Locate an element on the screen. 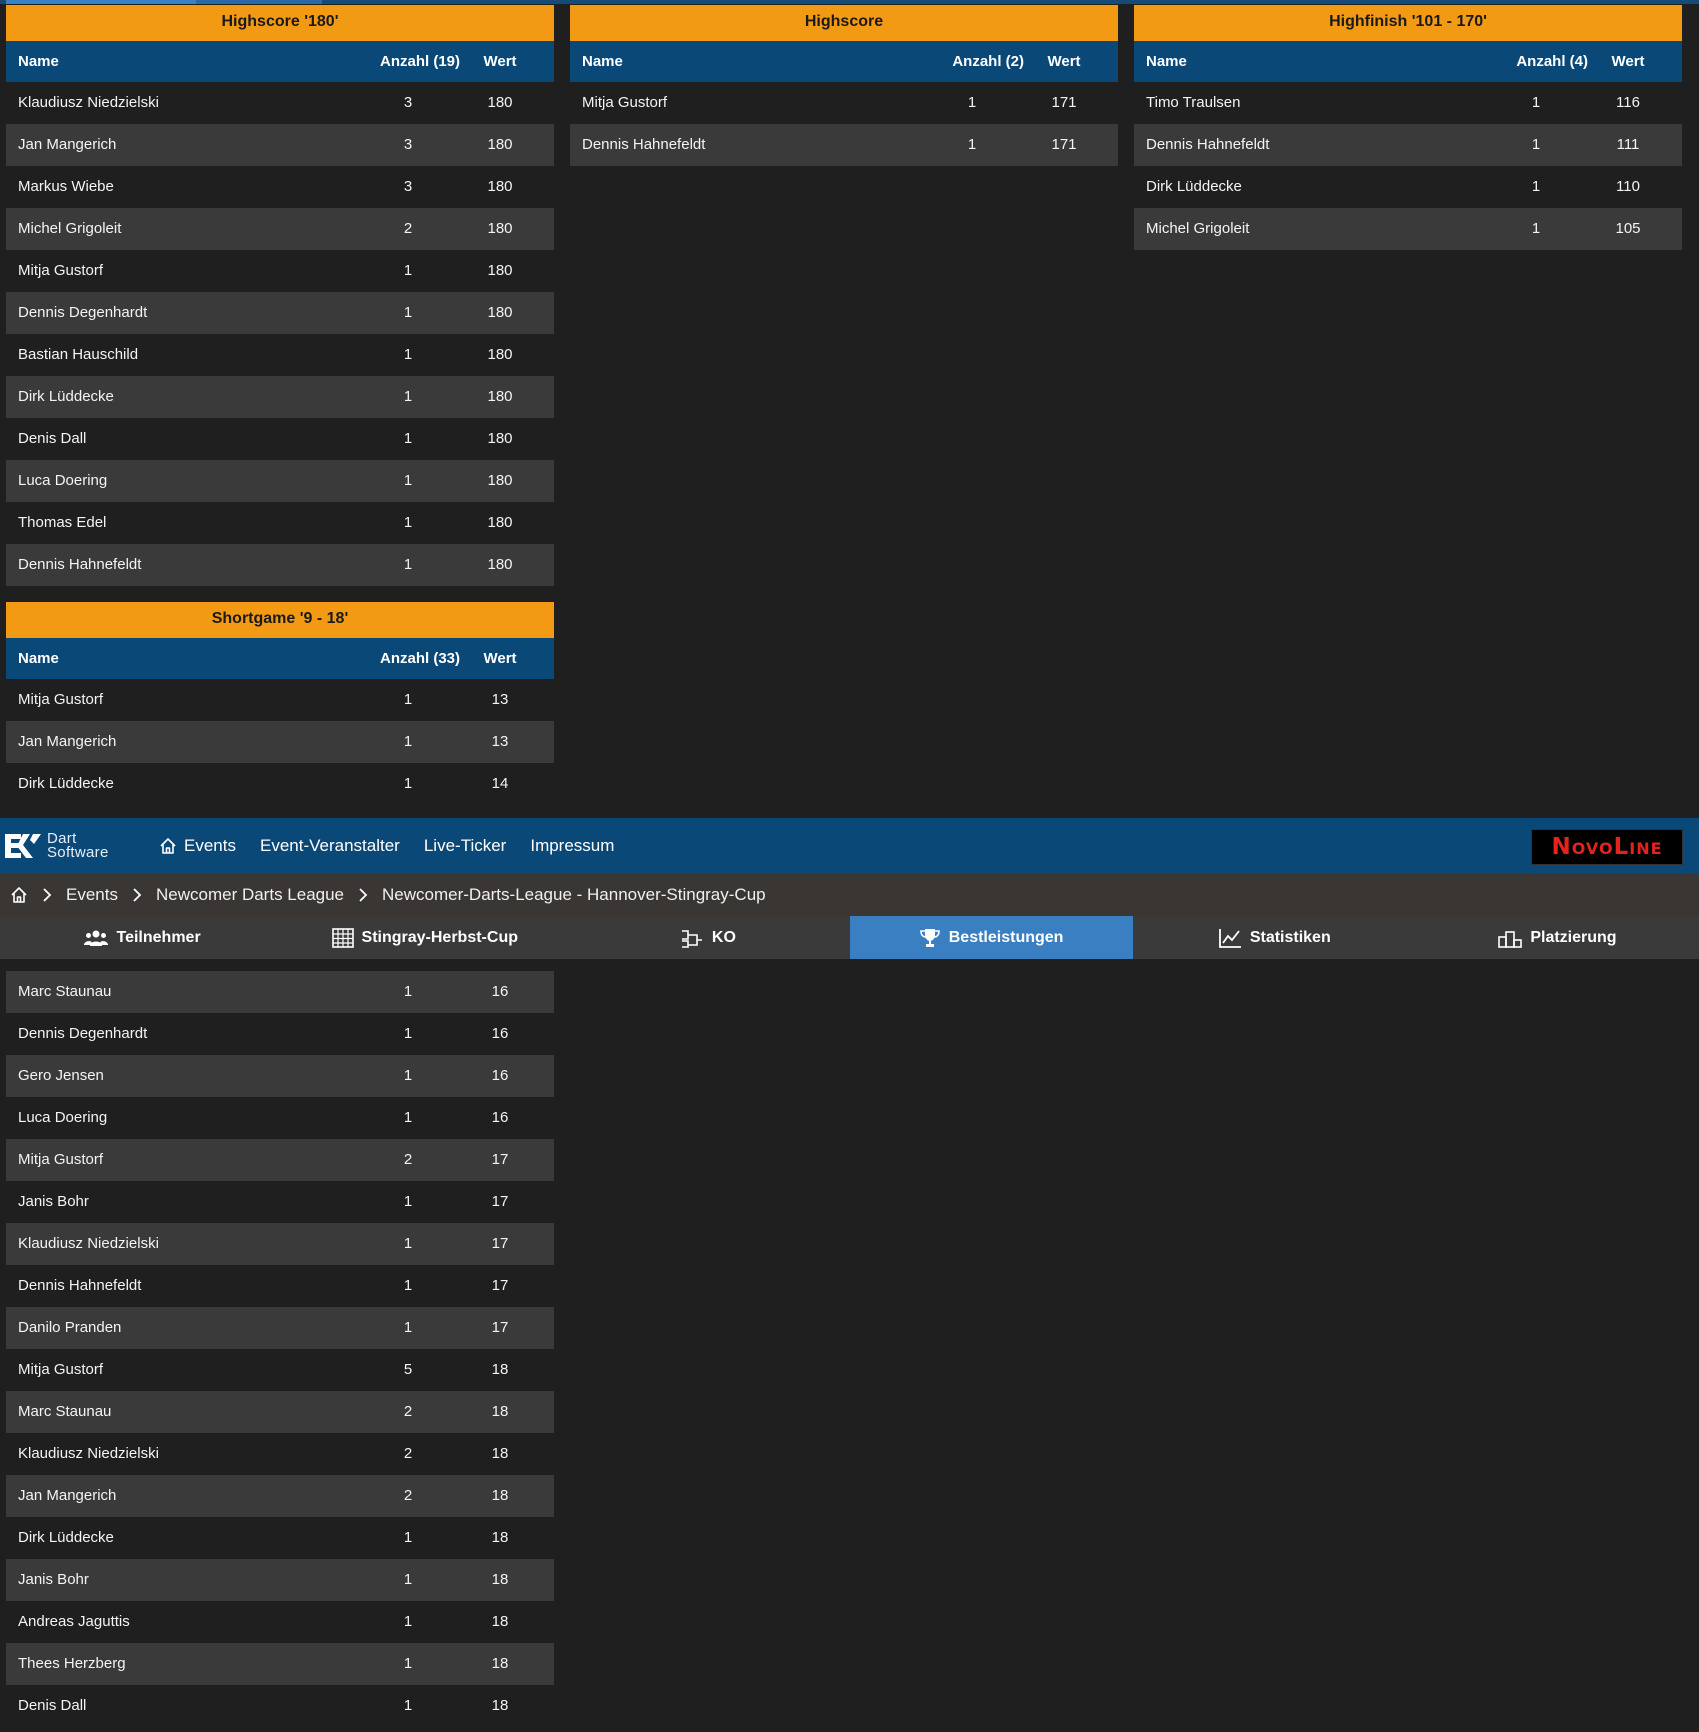 This screenshot has height=1732, width=1699. breadcrumb-events: Events is located at coordinates (92, 895).